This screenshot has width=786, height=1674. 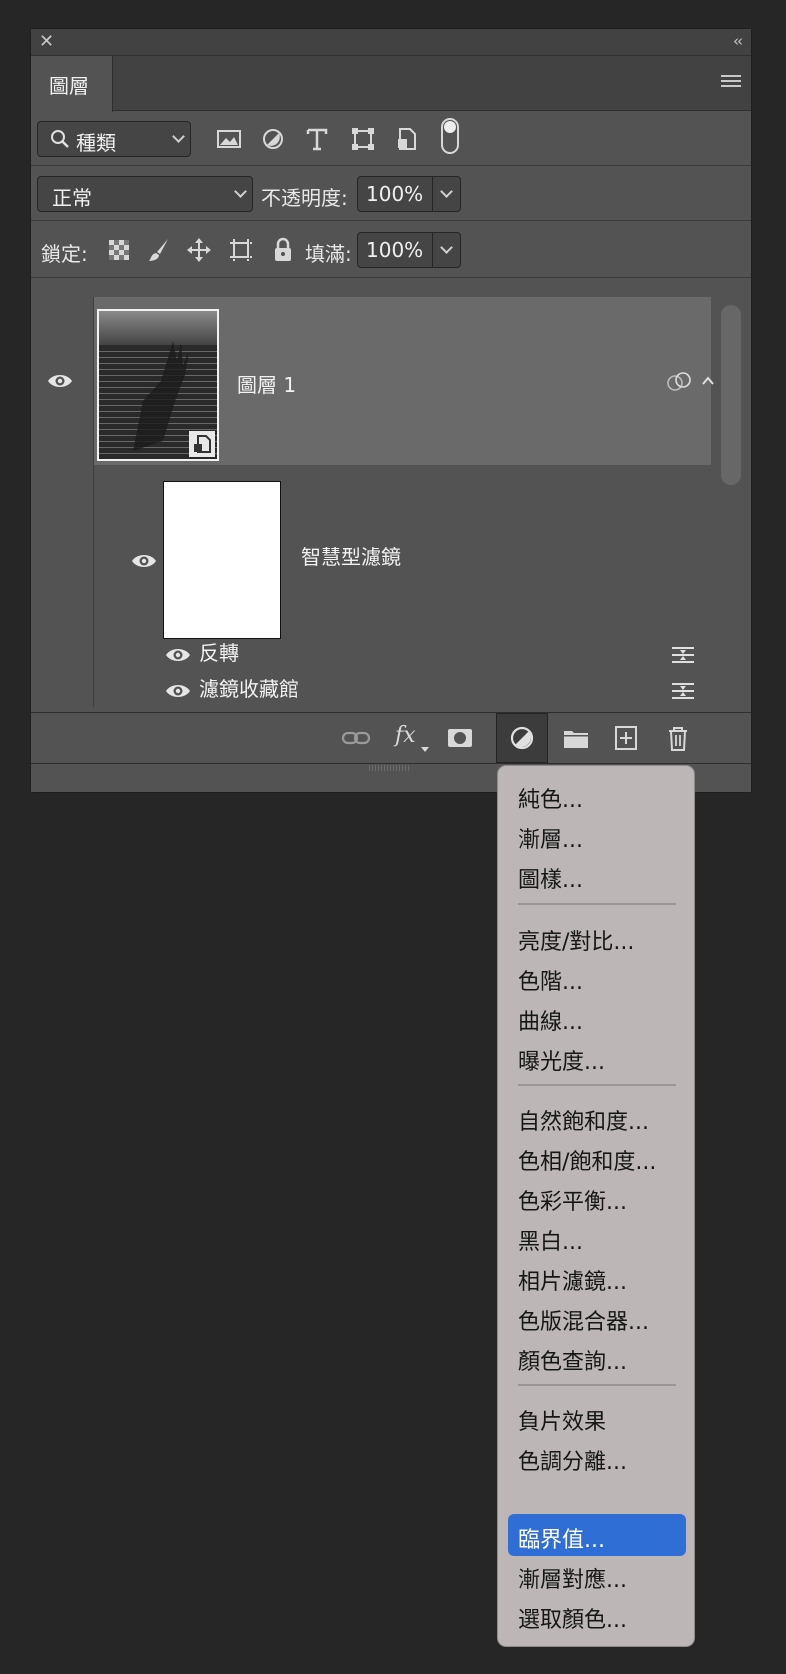 What do you see at coordinates (425, 749) in the screenshot?
I see `fx-dropdown-triangle-icon` at bounding box center [425, 749].